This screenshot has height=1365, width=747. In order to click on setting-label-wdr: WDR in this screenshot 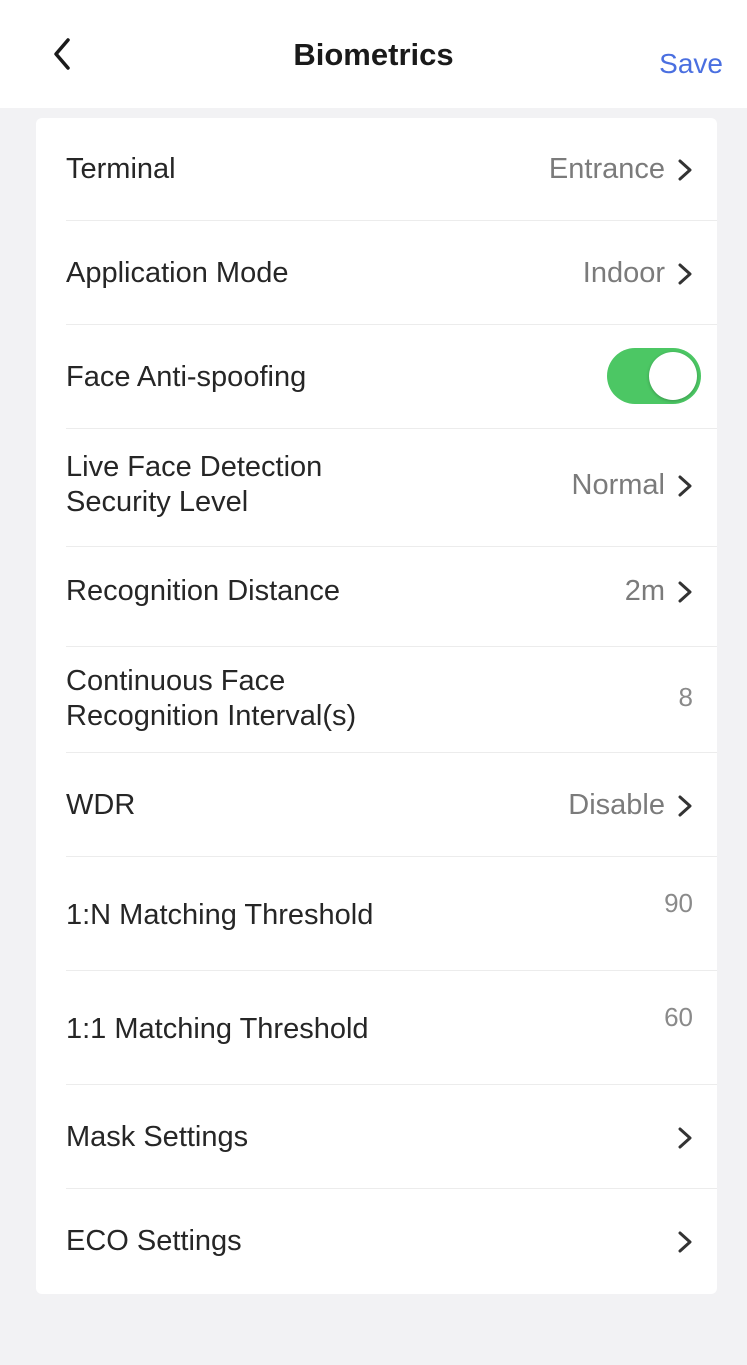, I will do `click(101, 805)`.